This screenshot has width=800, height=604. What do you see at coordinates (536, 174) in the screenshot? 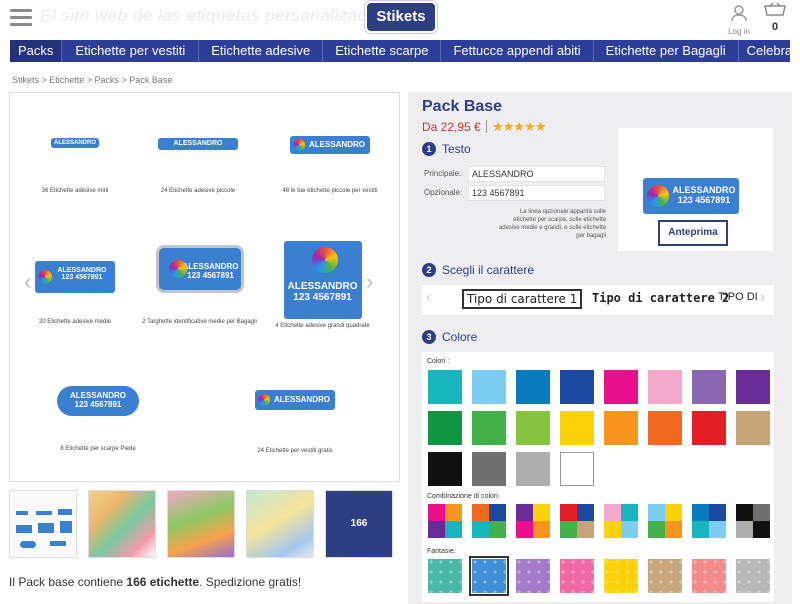
I see `main-line-input: ALESSANDRO` at bounding box center [536, 174].